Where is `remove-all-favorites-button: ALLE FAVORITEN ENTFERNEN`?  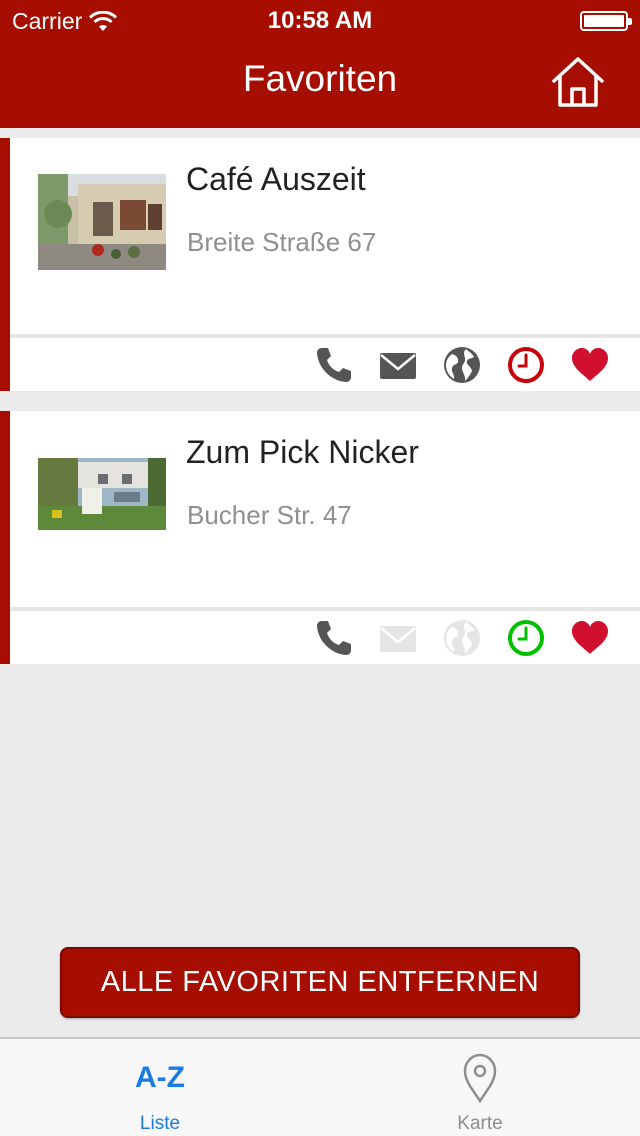 remove-all-favorites-button: ALLE FAVORITEN ENTFERNEN is located at coordinates (320, 982).